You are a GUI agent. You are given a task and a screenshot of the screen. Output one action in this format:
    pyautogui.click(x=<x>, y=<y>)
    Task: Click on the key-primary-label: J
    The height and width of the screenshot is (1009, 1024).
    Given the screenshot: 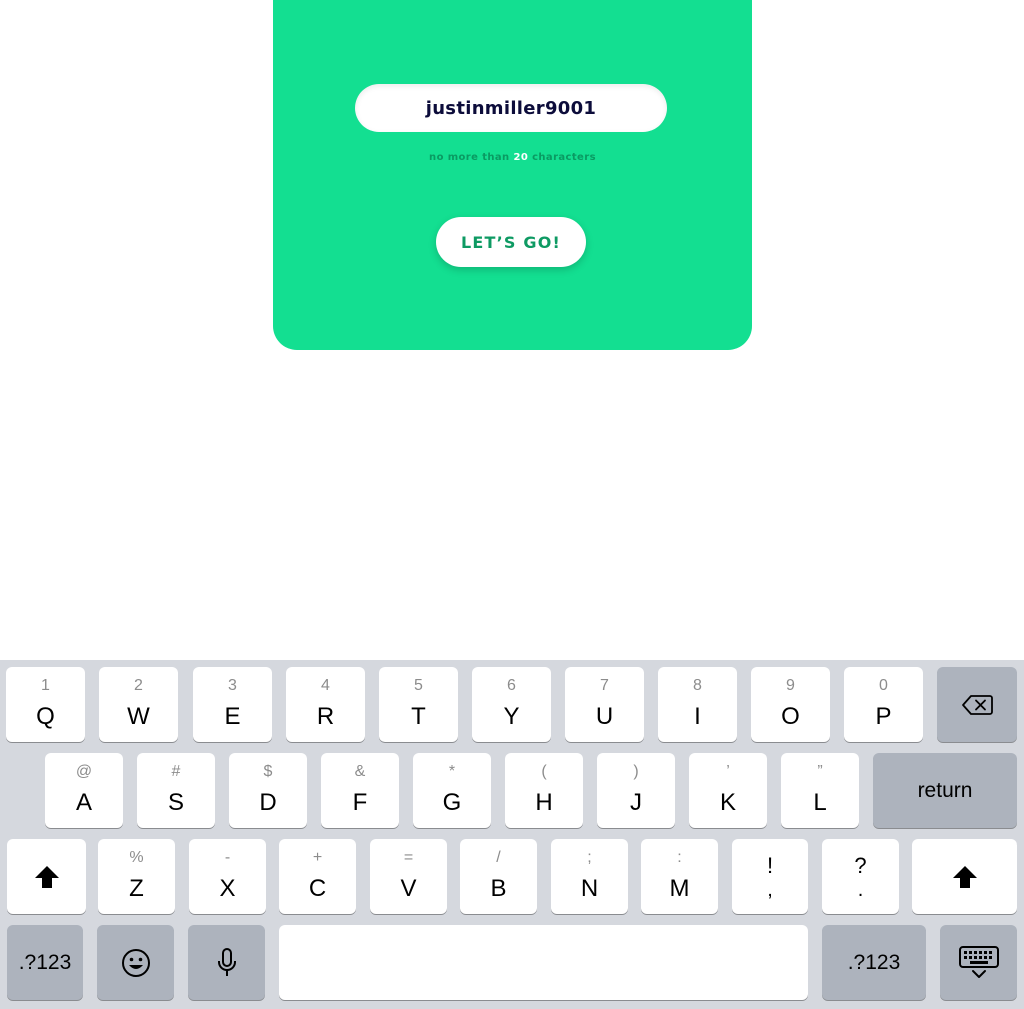 What is the action you would take?
    pyautogui.click(x=636, y=802)
    